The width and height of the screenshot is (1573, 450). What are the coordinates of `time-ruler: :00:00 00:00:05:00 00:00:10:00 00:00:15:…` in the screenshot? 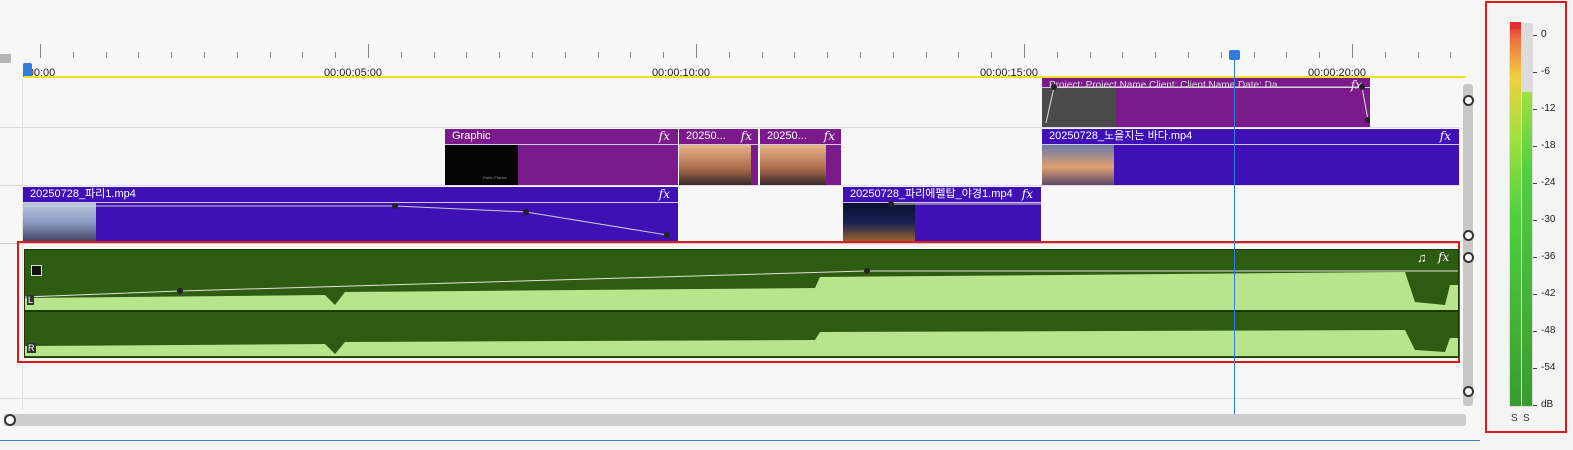 It's located at (744, 54).